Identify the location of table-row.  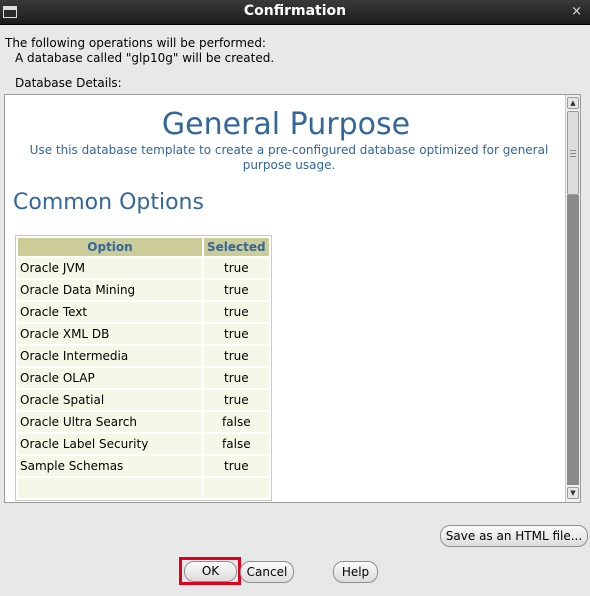
(143, 488).